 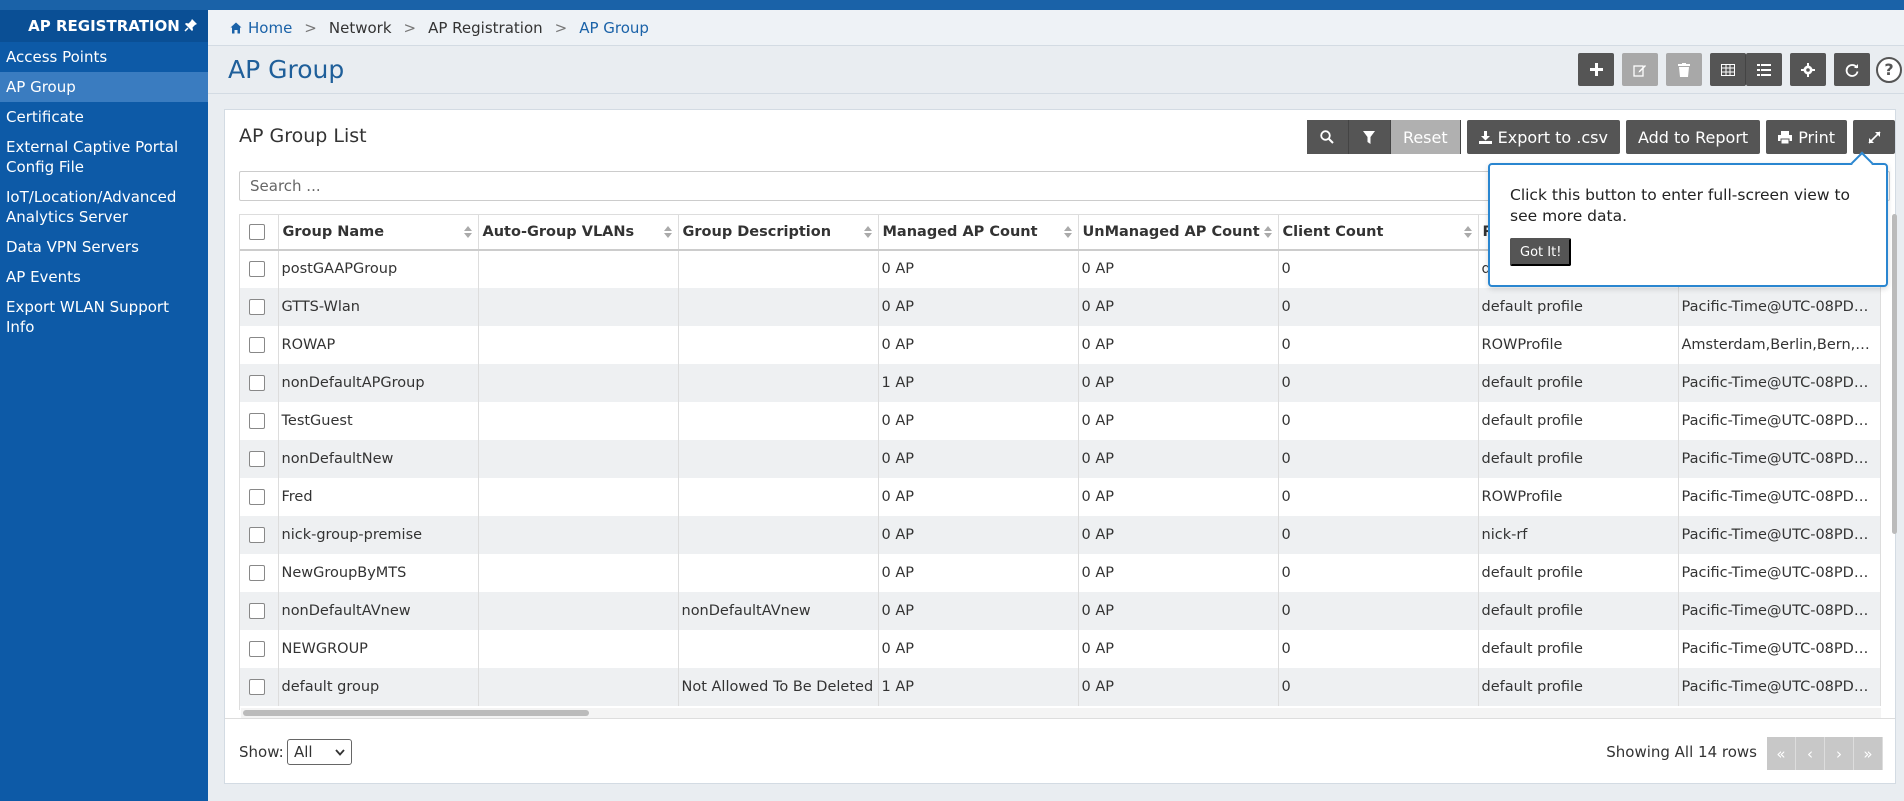 I want to click on fullscreen-button, so click(x=1874, y=137).